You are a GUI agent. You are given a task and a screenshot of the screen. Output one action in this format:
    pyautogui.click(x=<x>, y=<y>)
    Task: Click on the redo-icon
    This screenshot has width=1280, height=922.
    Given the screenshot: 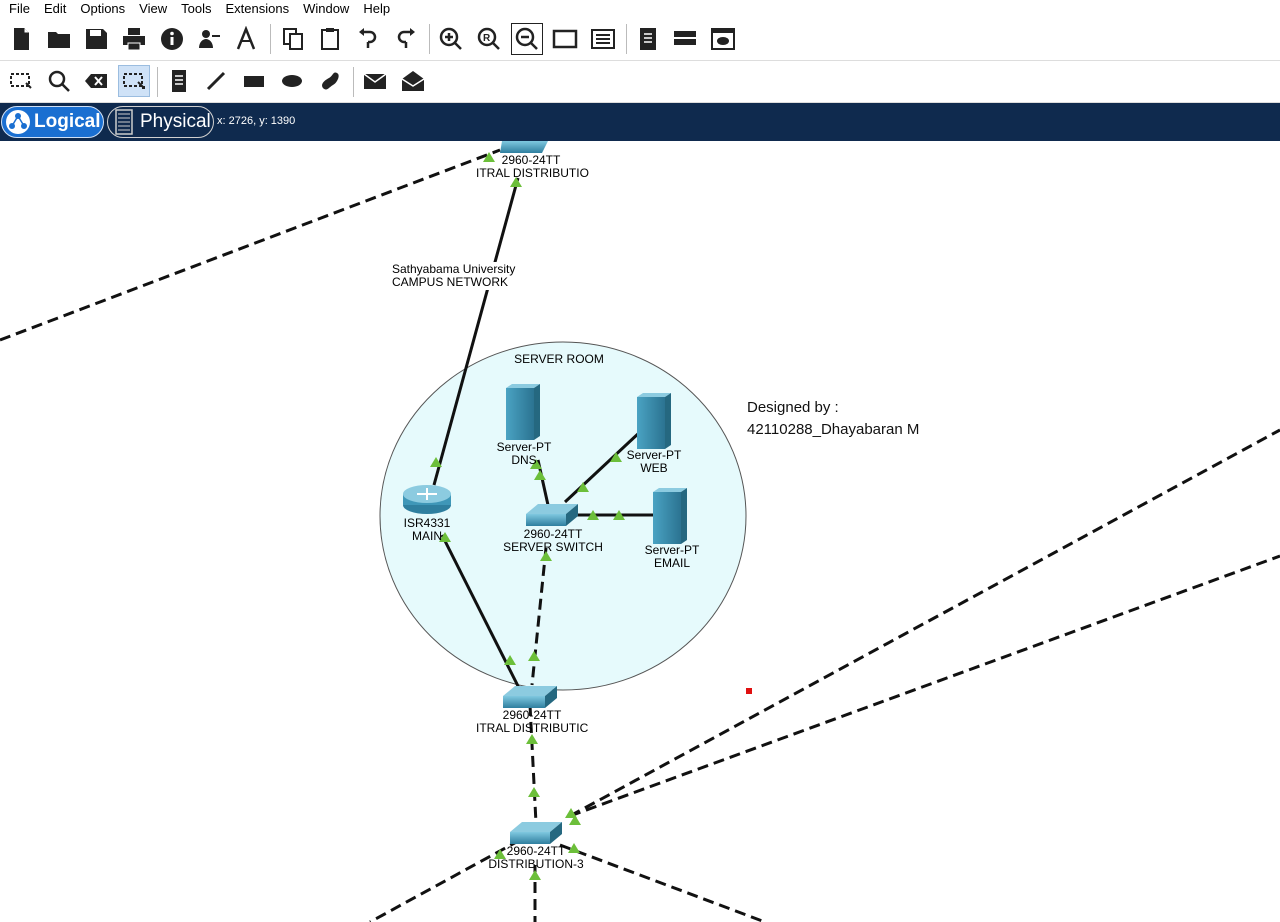 What is the action you would take?
    pyautogui.click(x=406, y=39)
    